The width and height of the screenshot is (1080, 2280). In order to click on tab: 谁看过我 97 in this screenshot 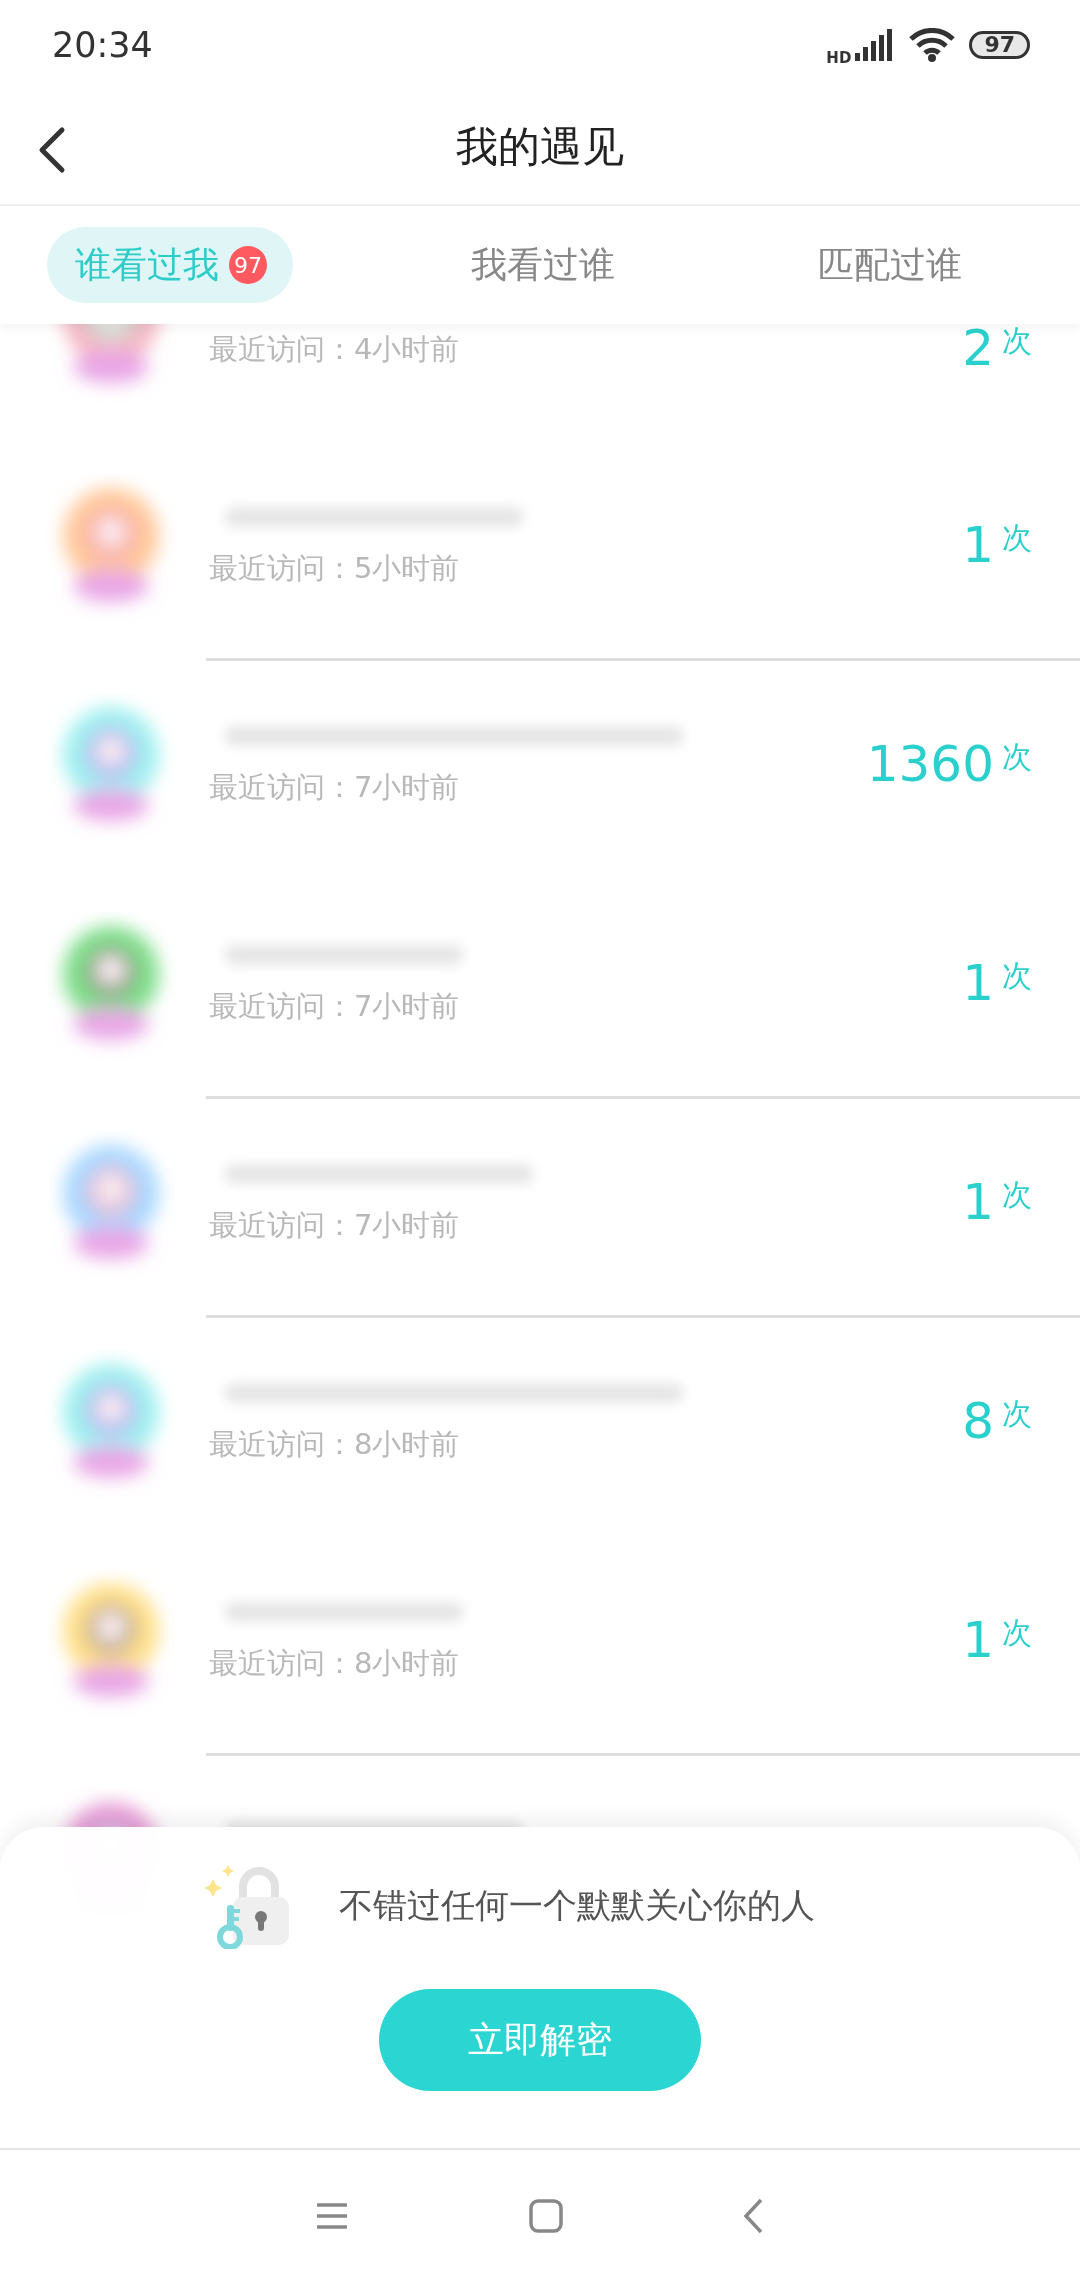, I will do `click(170, 265)`.